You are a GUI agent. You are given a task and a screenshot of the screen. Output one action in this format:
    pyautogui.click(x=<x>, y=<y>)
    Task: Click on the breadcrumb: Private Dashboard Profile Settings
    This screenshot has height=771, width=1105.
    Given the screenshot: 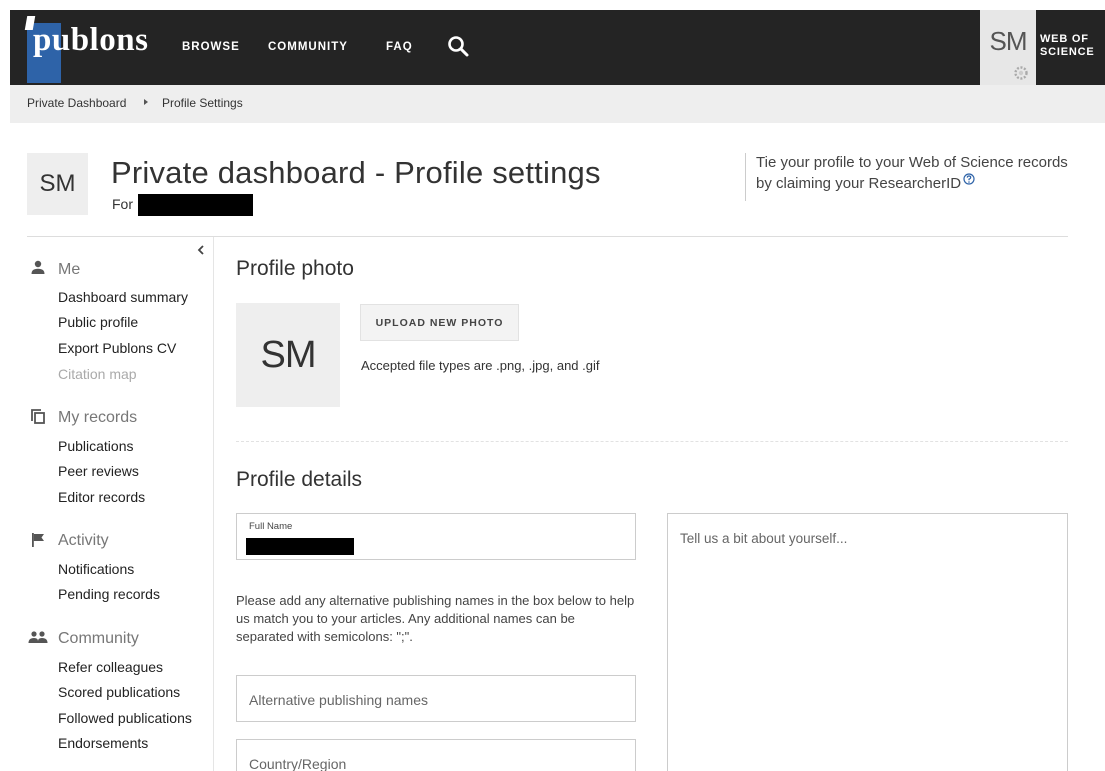 What is the action you would take?
    pyautogui.click(x=557, y=104)
    